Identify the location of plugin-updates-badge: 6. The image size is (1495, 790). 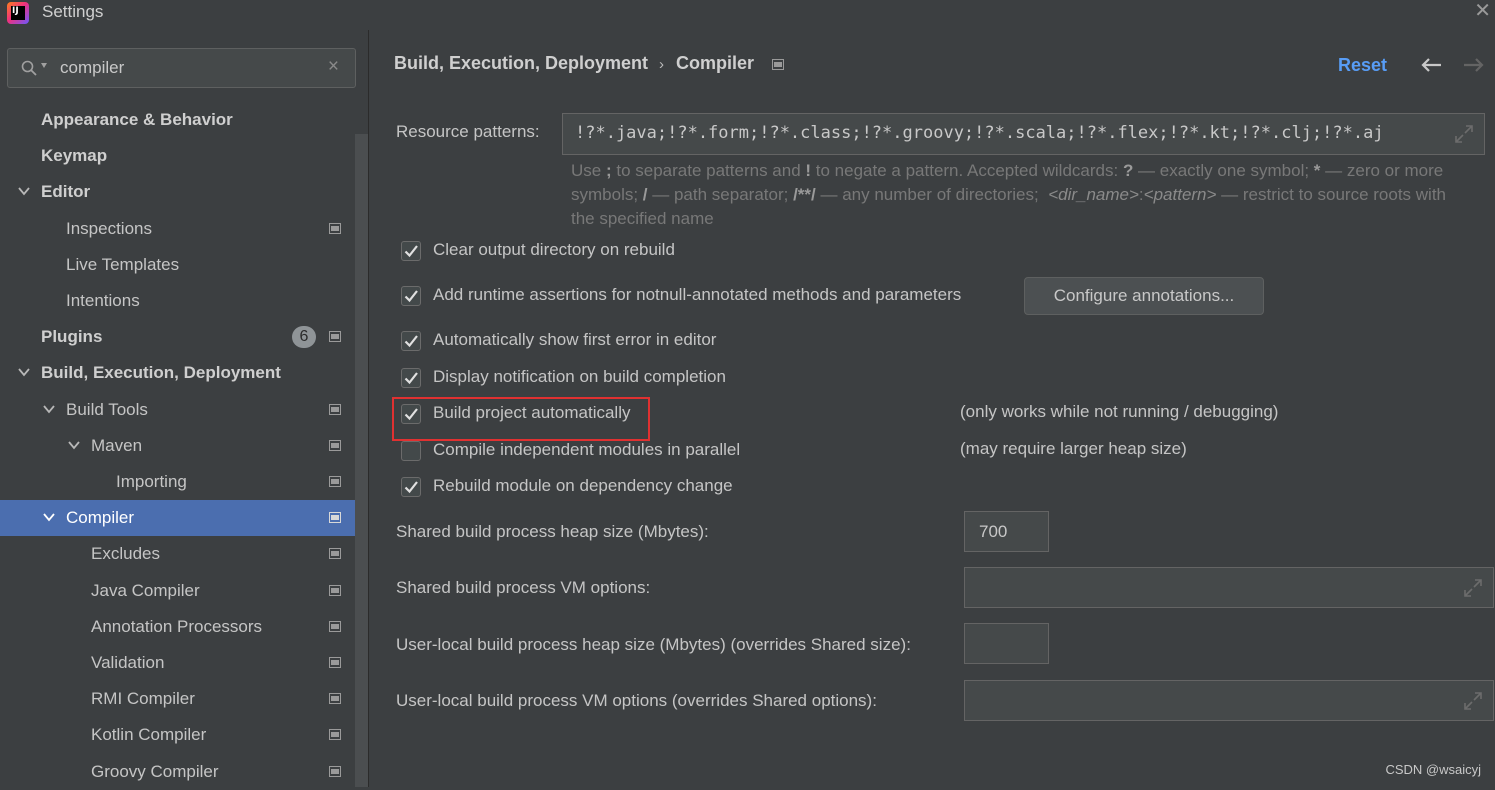
(304, 337).